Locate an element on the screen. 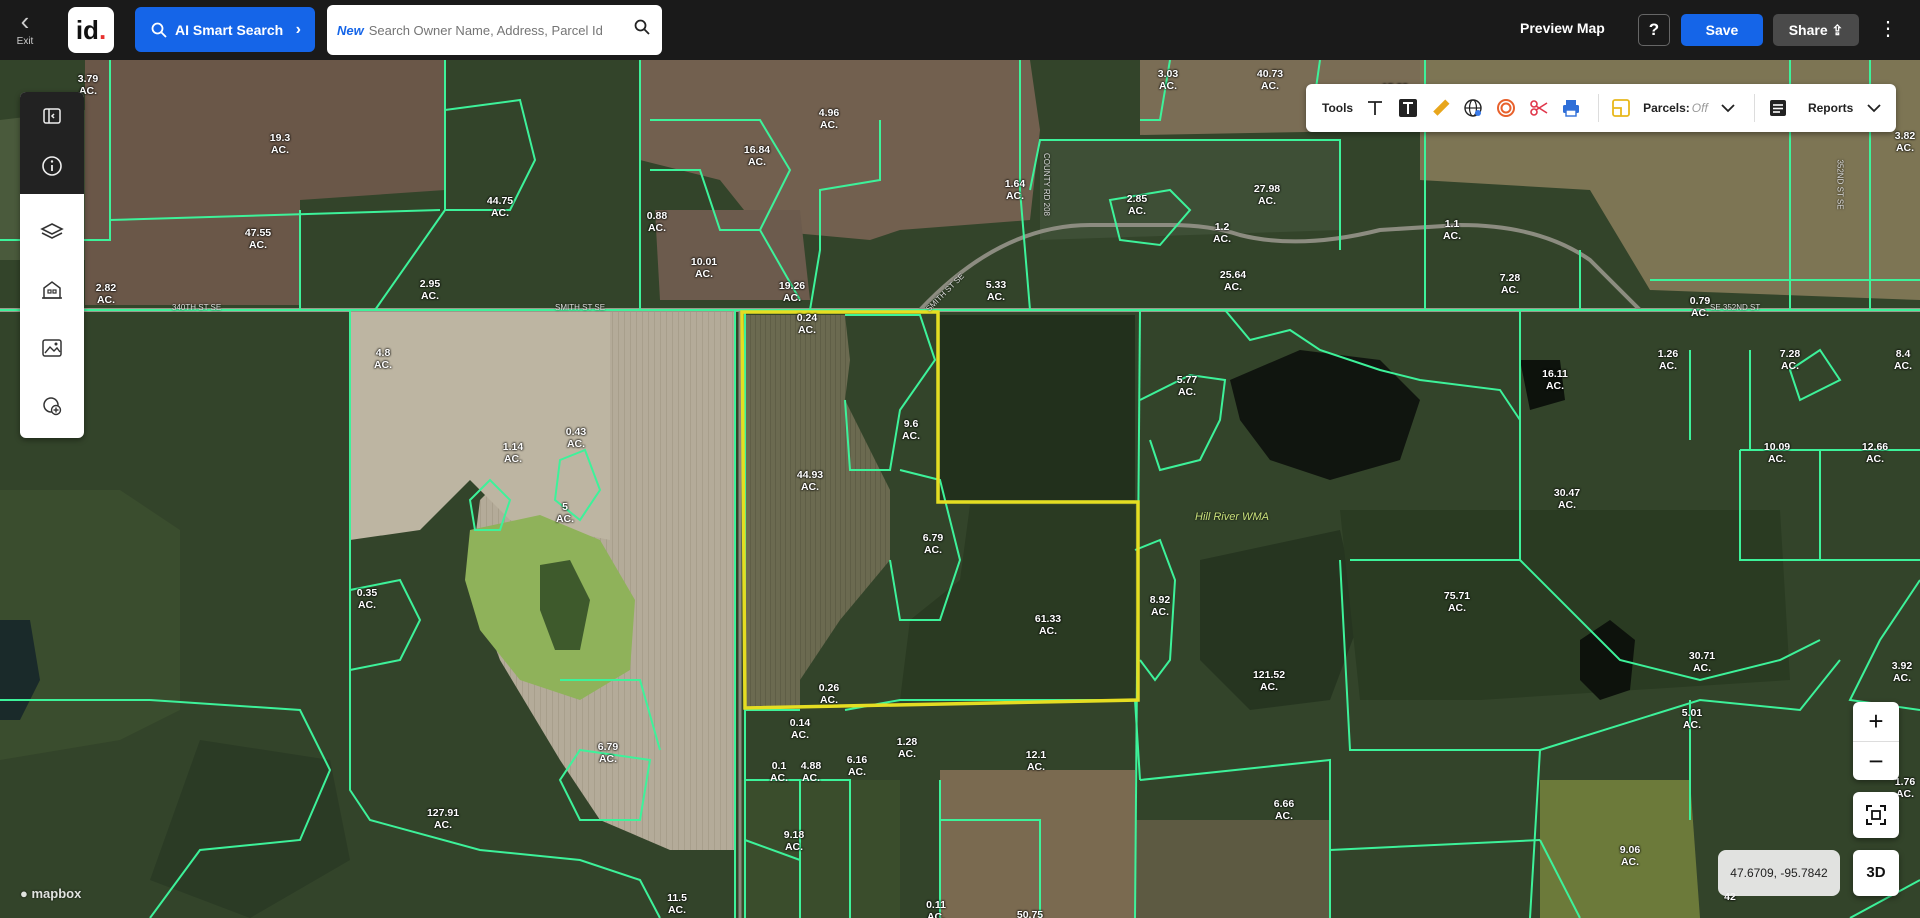 The width and height of the screenshot is (1920, 918). acreage-label: 3.82 AC. is located at coordinates (1905, 142).